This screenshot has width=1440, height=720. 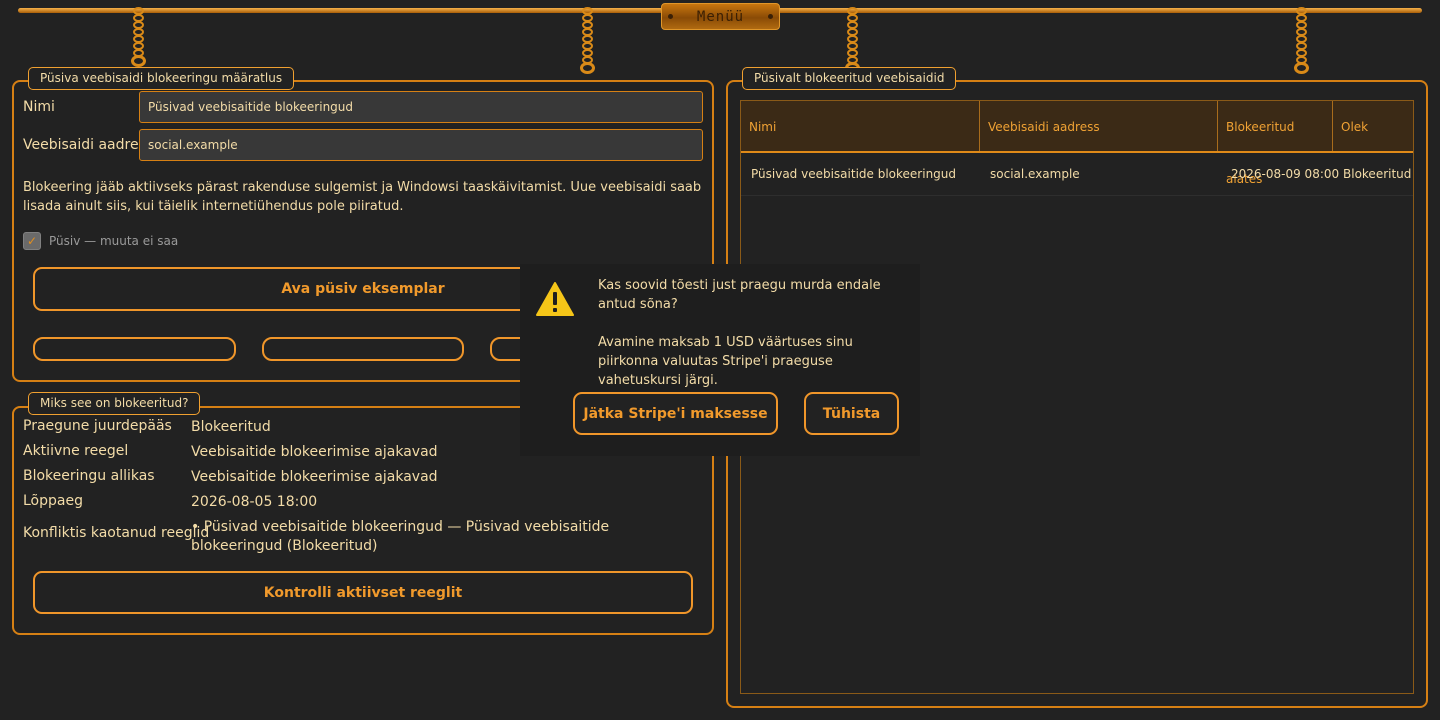 I want to click on row-divider, so click(x=1077, y=195).